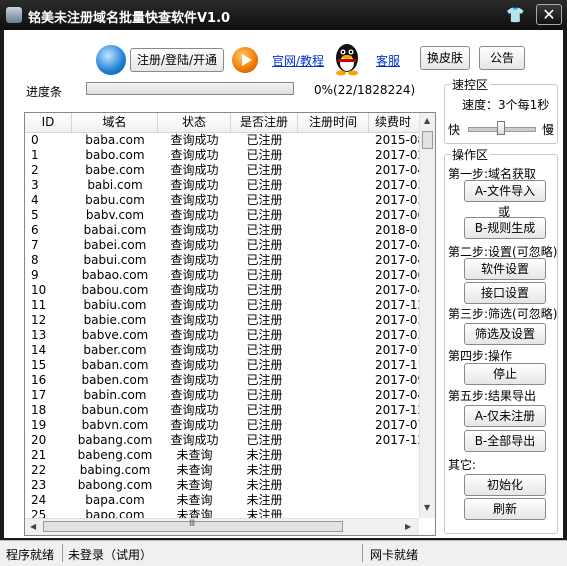  Describe the element at coordinates (427, 120) in the screenshot. I see `scroll-up-arrow-icon: ▲` at that location.